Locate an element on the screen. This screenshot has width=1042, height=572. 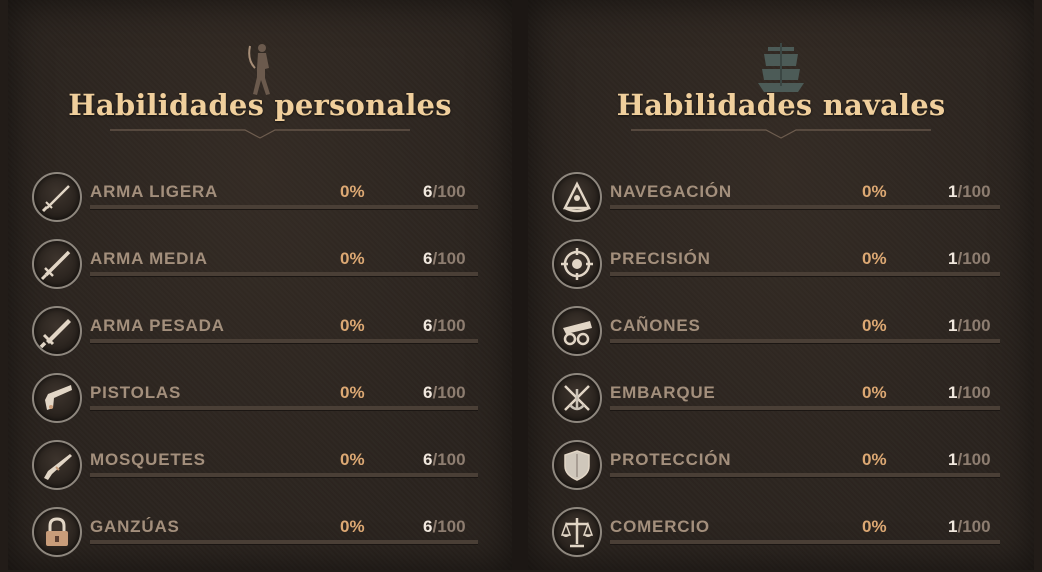
skill-name: ARMA MEDIA is located at coordinates (149, 258).